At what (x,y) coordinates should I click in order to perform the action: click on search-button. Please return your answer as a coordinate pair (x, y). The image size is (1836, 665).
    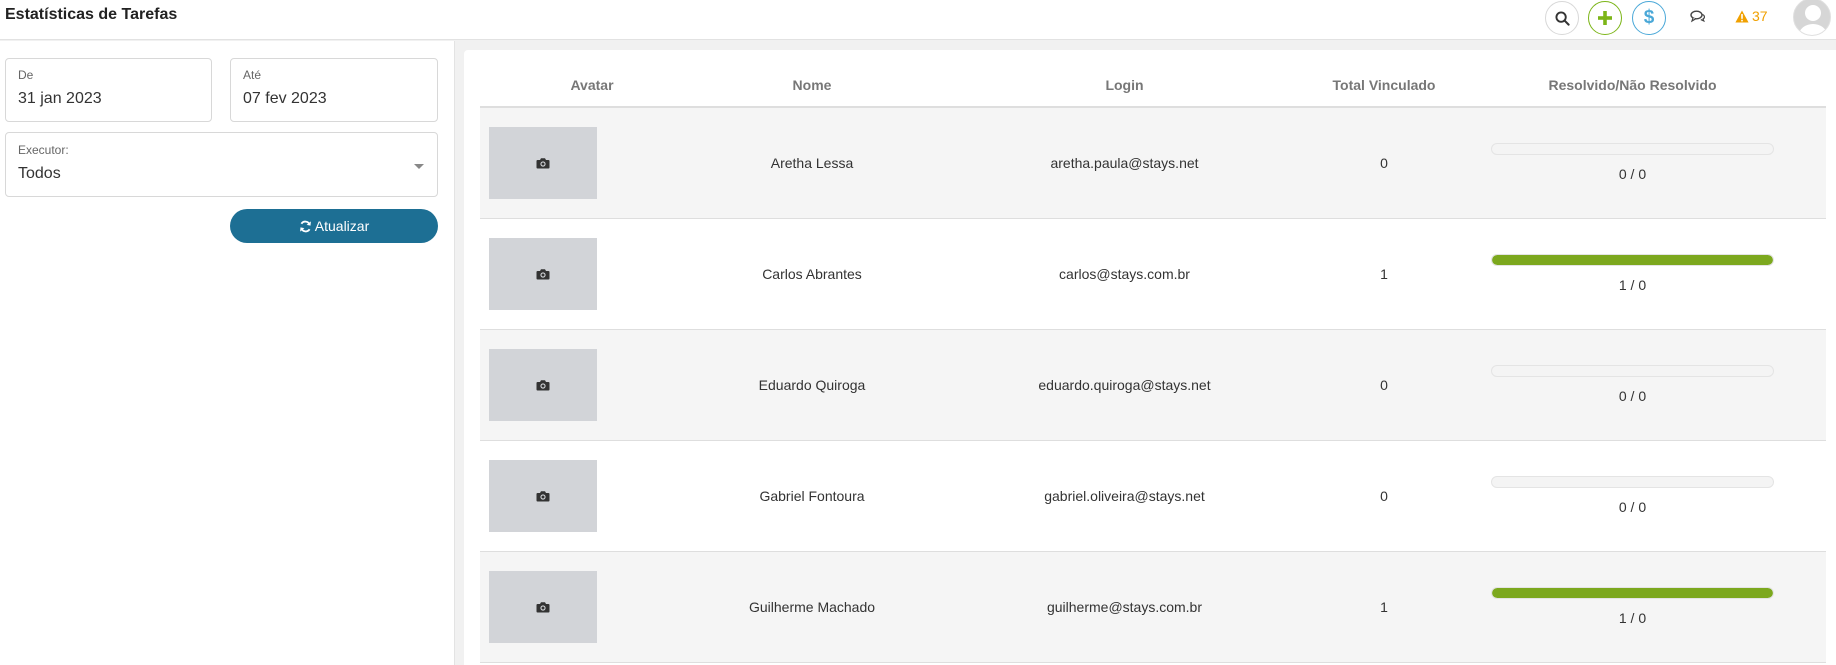
    Looking at the image, I should click on (1562, 18).